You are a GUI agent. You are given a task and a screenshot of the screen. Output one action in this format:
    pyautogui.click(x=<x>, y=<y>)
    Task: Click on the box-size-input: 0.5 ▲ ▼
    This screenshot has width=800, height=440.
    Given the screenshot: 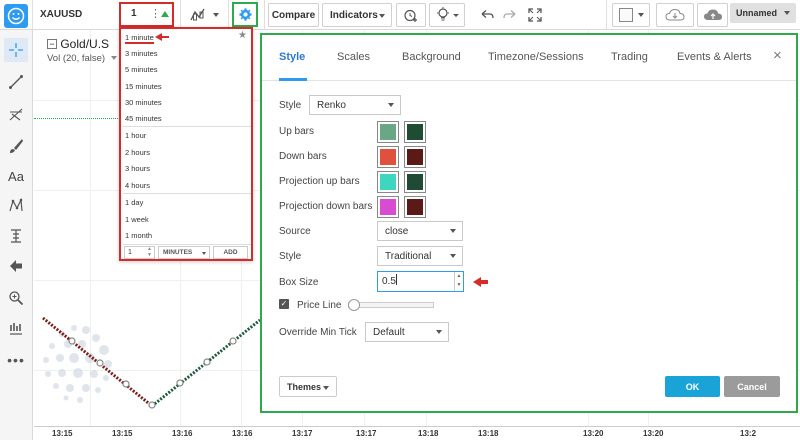 What is the action you would take?
    pyautogui.click(x=420, y=281)
    